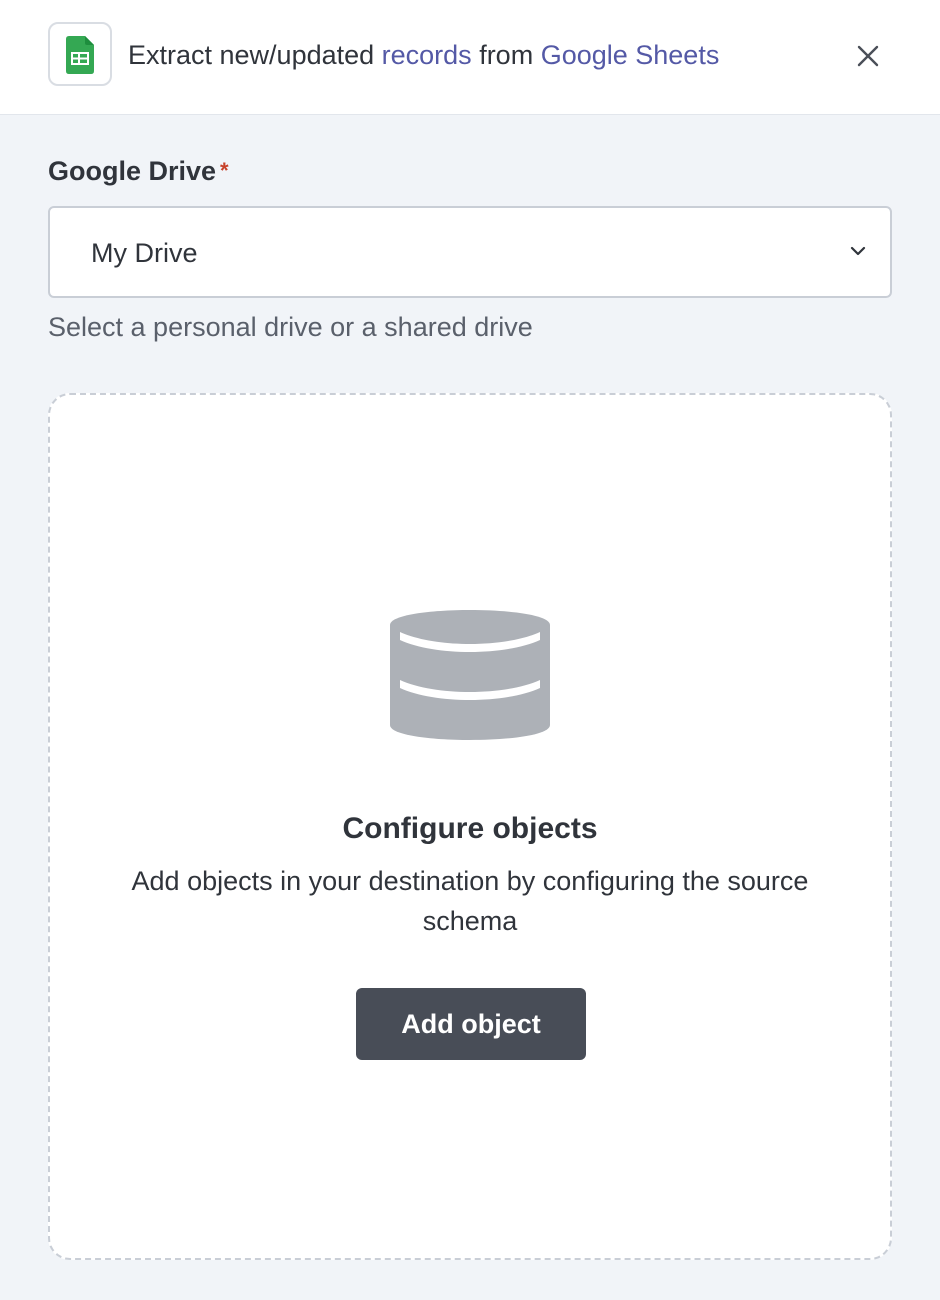 The width and height of the screenshot is (940, 1300). What do you see at coordinates (255, 55) in the screenshot?
I see `title-prefix: Extract new/updated` at bounding box center [255, 55].